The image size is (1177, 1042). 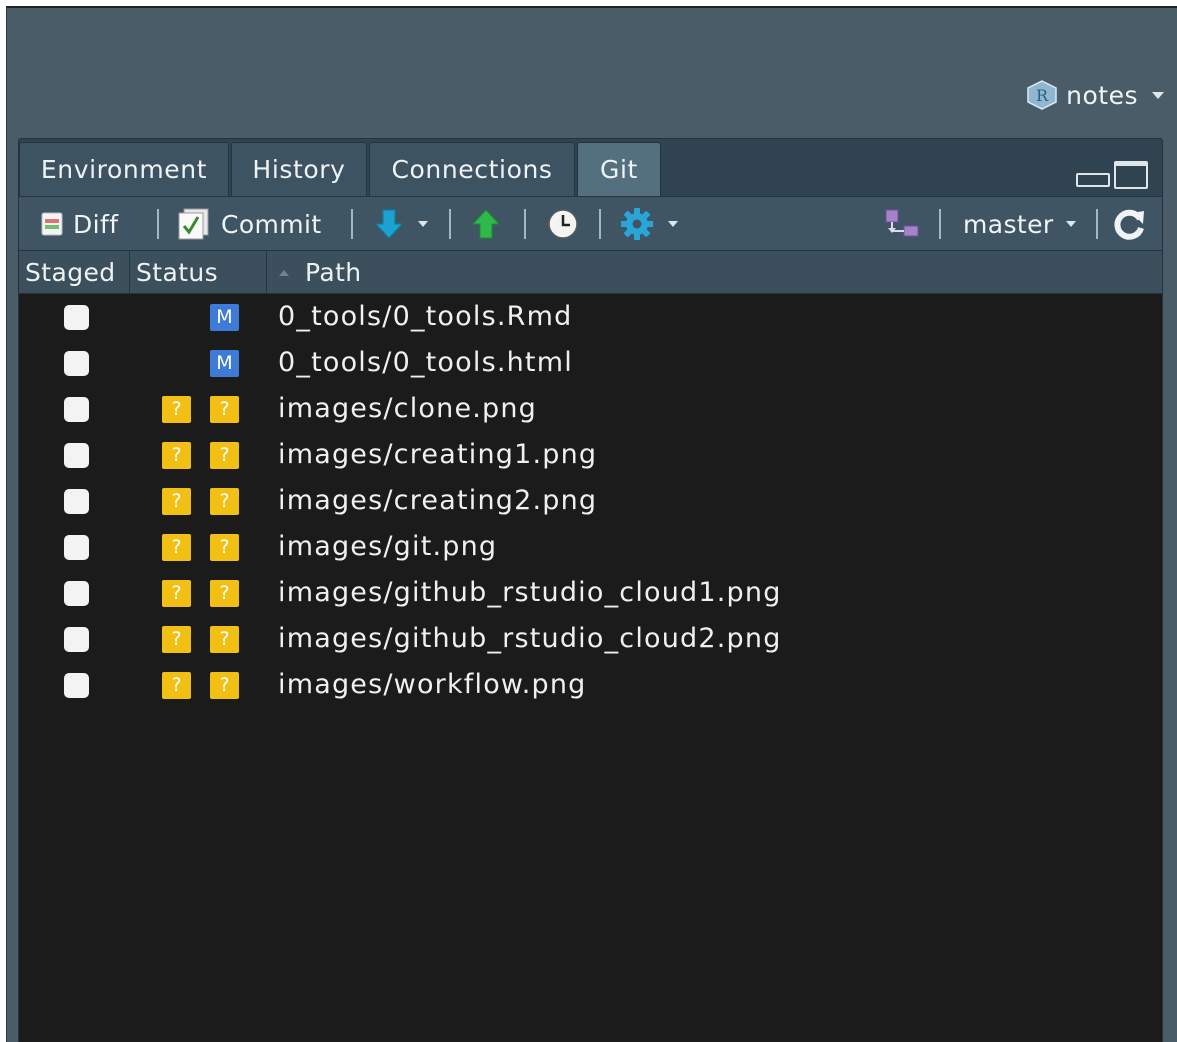 I want to click on project-menu: R notes, so click(x=1095, y=95).